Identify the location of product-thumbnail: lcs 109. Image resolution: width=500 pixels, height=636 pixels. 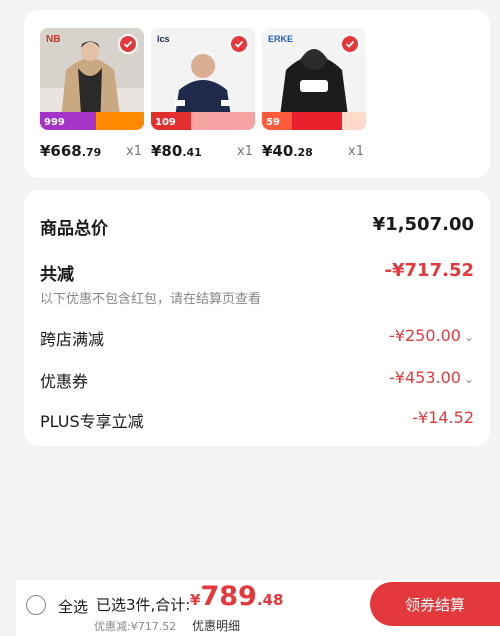
(203, 79).